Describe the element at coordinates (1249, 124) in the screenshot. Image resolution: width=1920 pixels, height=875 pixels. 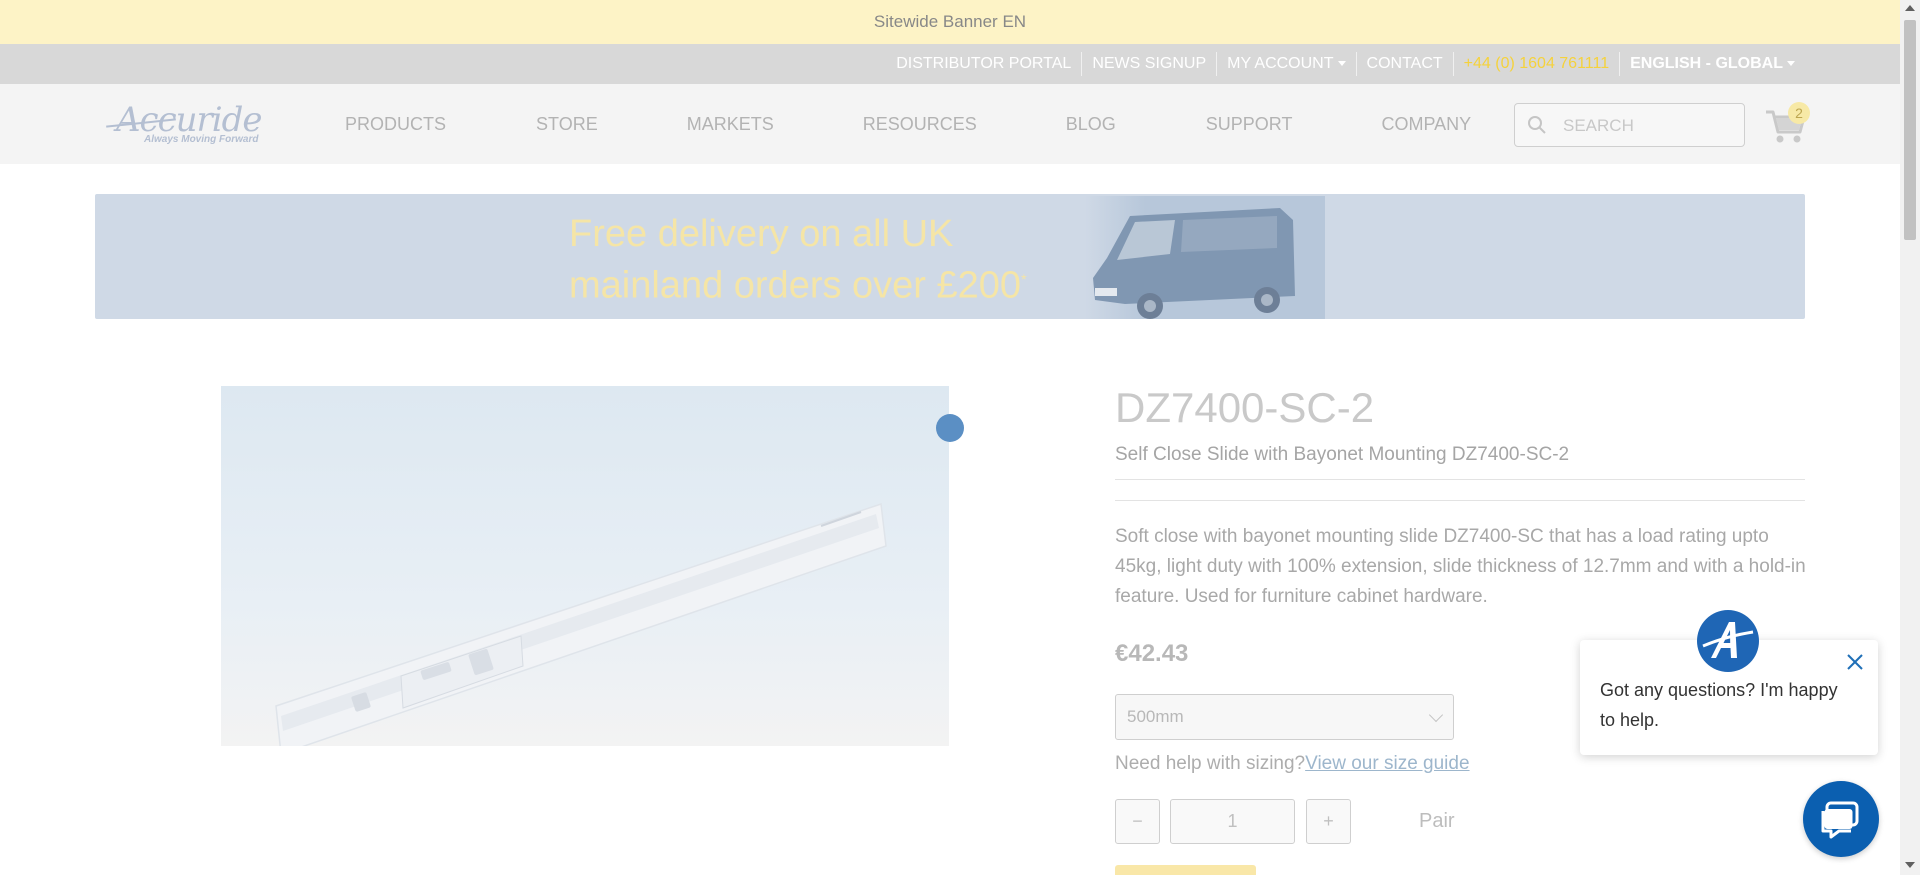
I see `nav-item-support: SUPPORT` at that location.